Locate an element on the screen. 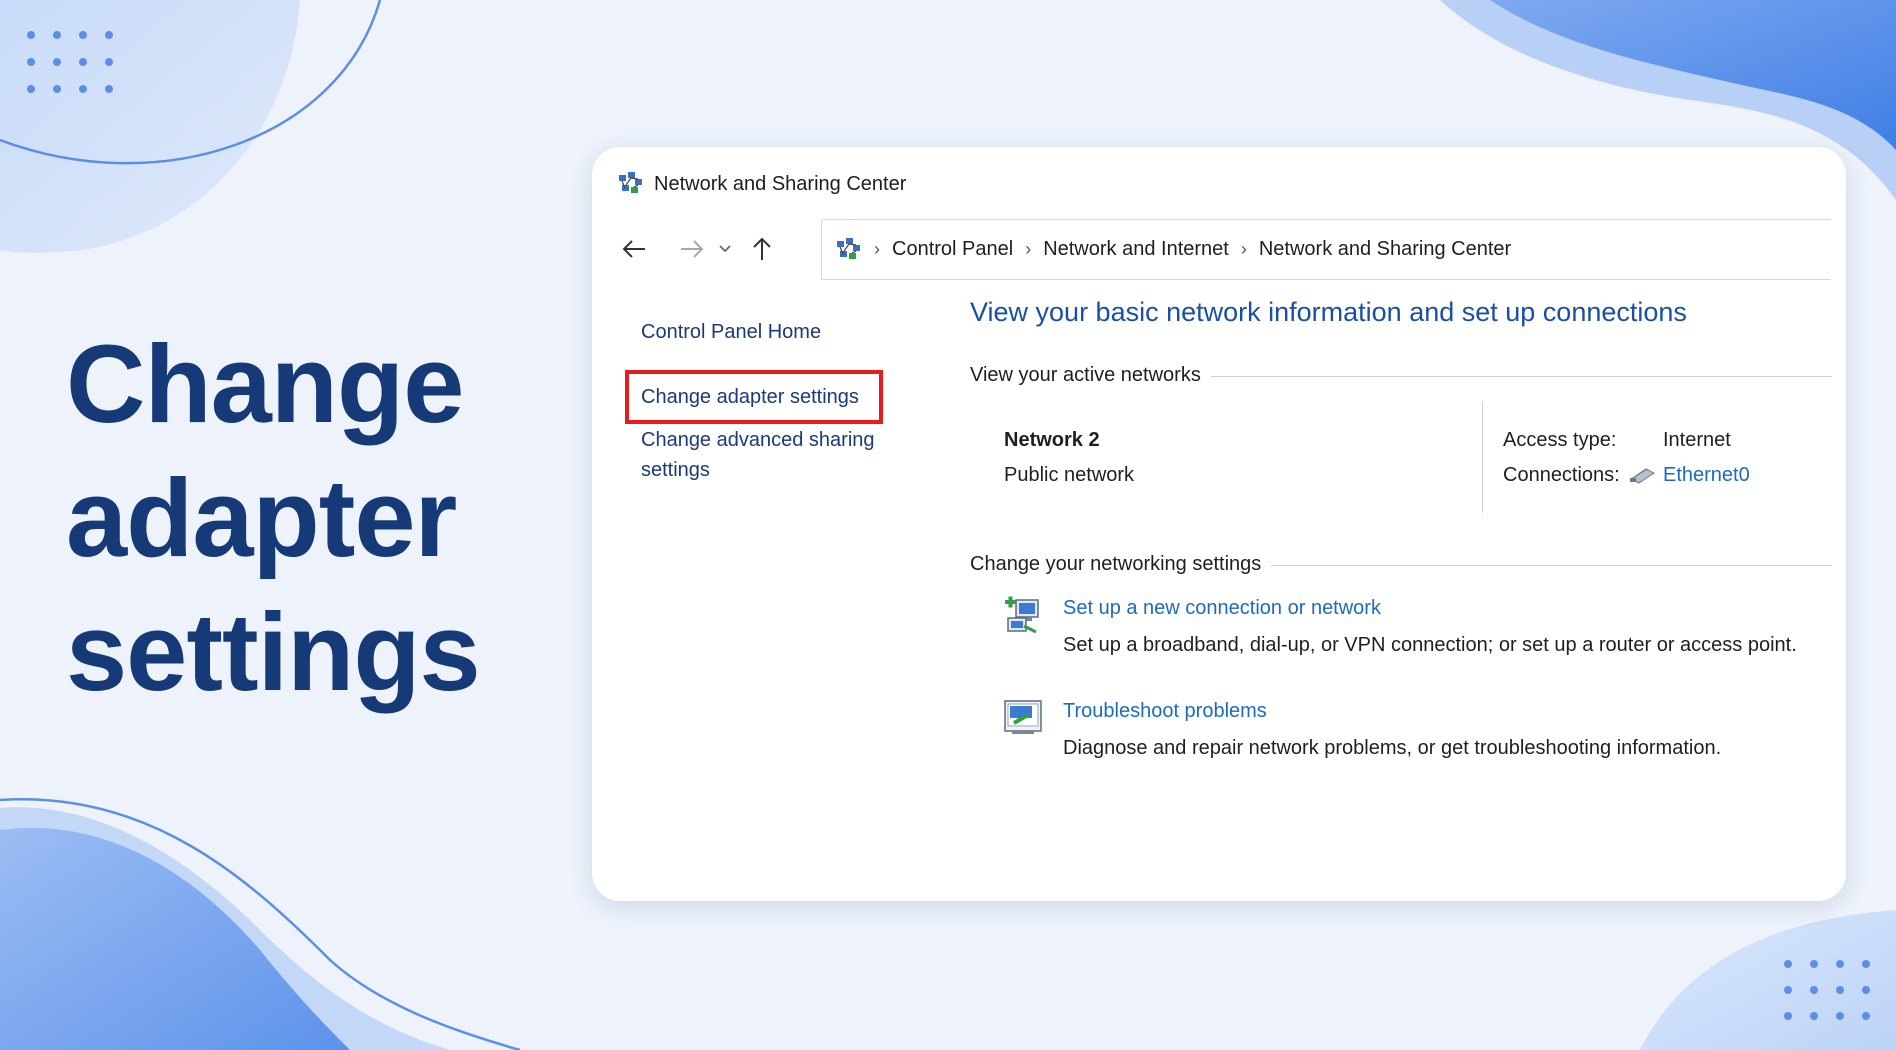  headline: Change adapter settings is located at coordinates (301, 519).